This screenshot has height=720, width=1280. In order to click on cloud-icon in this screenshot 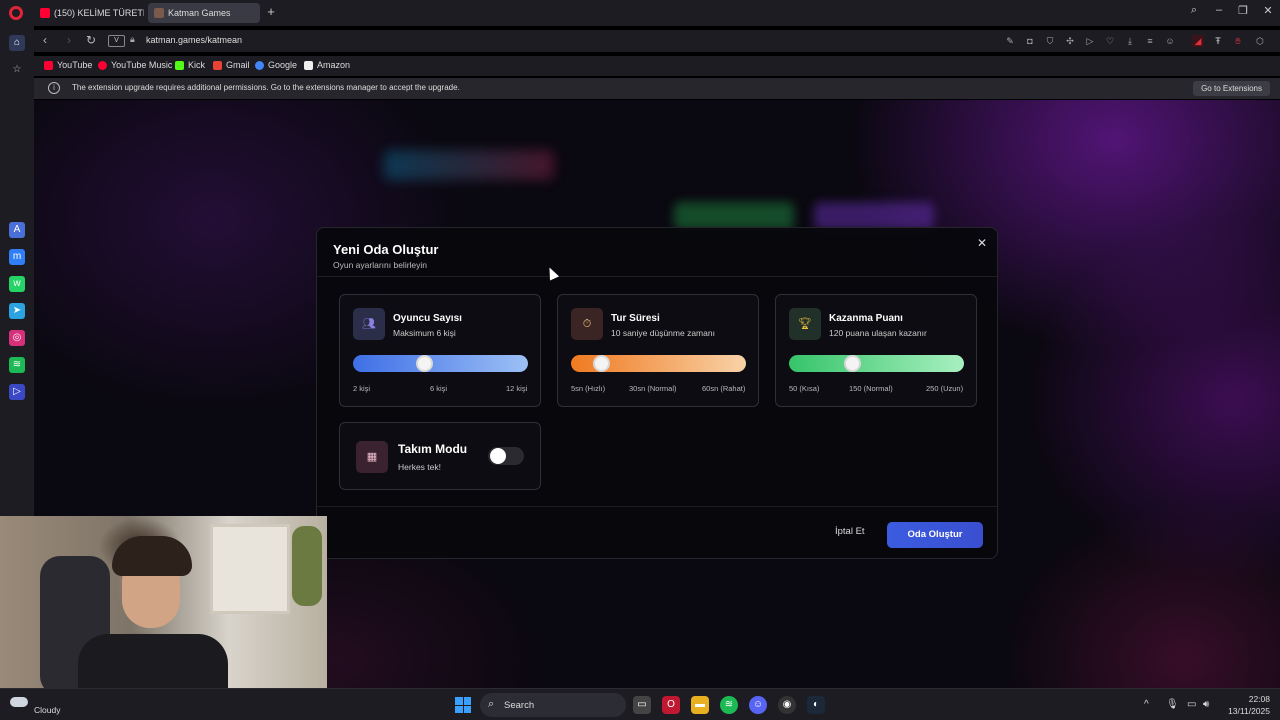, I will do `click(19, 702)`.